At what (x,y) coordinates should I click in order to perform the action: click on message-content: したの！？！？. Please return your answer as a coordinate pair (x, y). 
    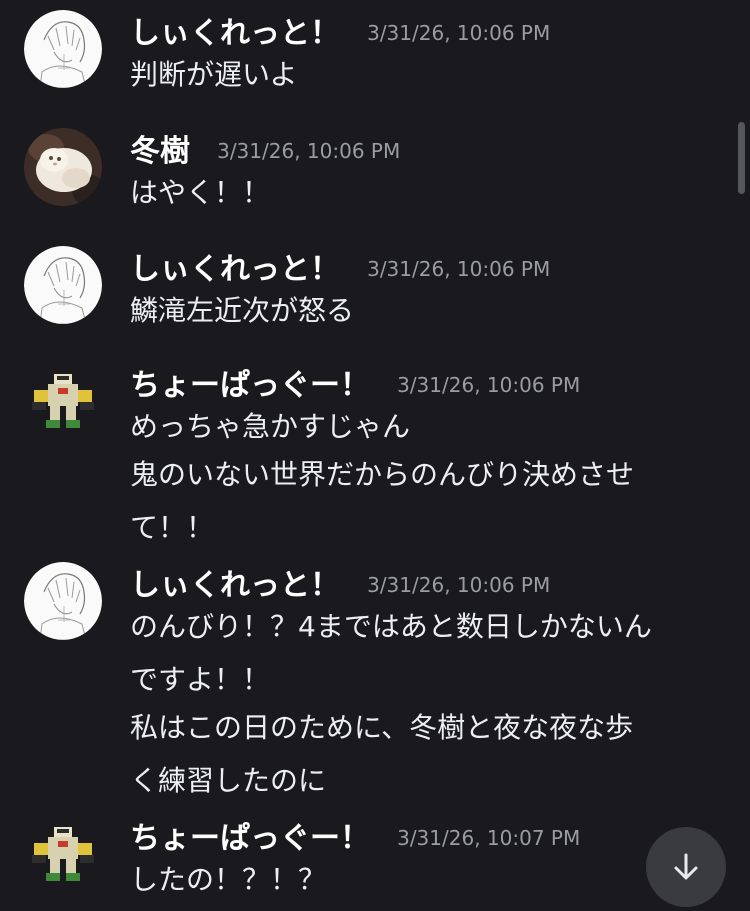
    Looking at the image, I should click on (425, 880).